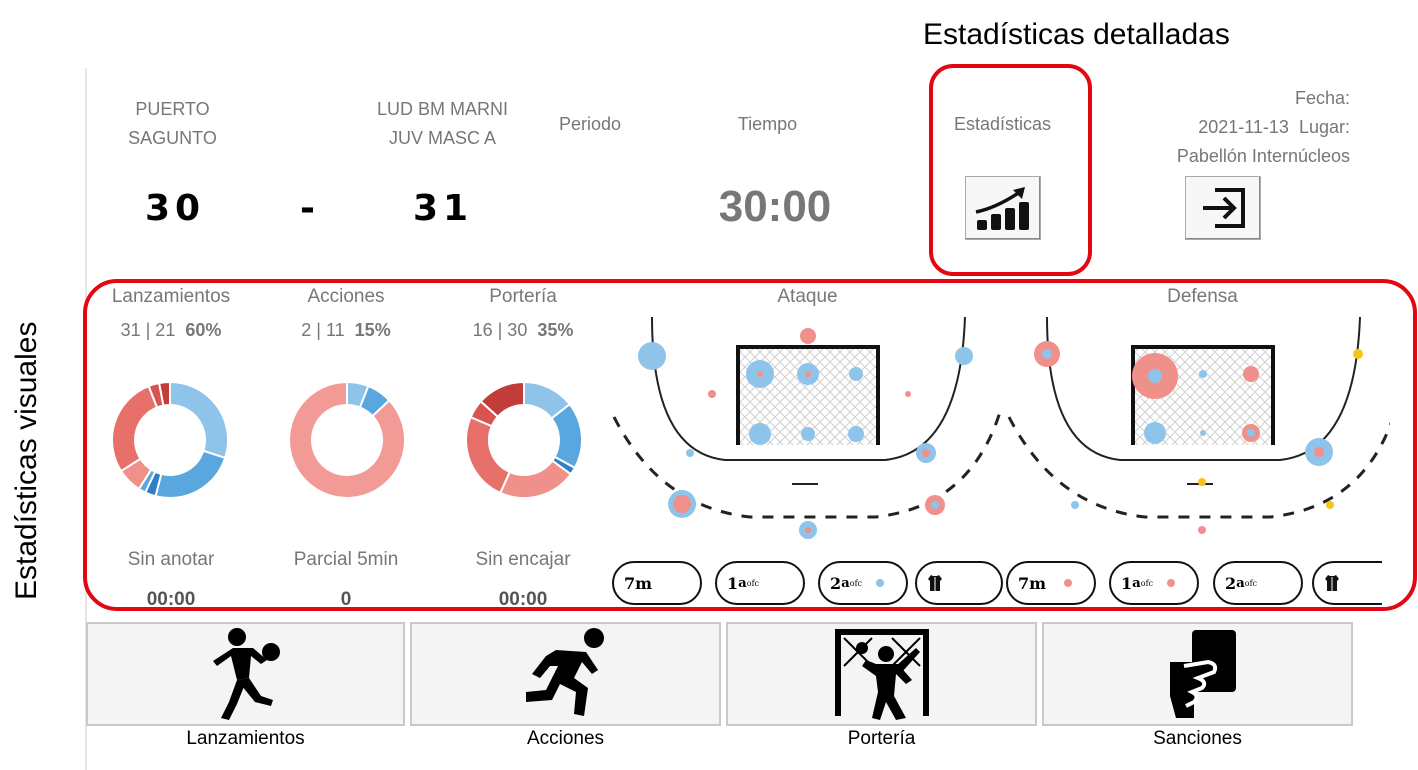 The width and height of the screenshot is (1418, 770). I want to click on exit-icon, so click(1224, 208).